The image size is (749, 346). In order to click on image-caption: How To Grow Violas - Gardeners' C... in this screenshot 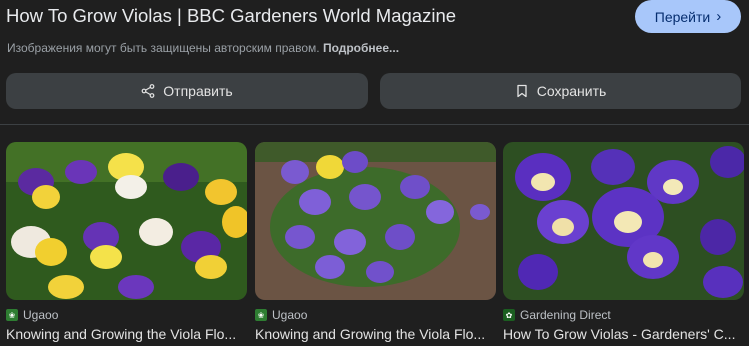, I will do `click(623, 334)`.